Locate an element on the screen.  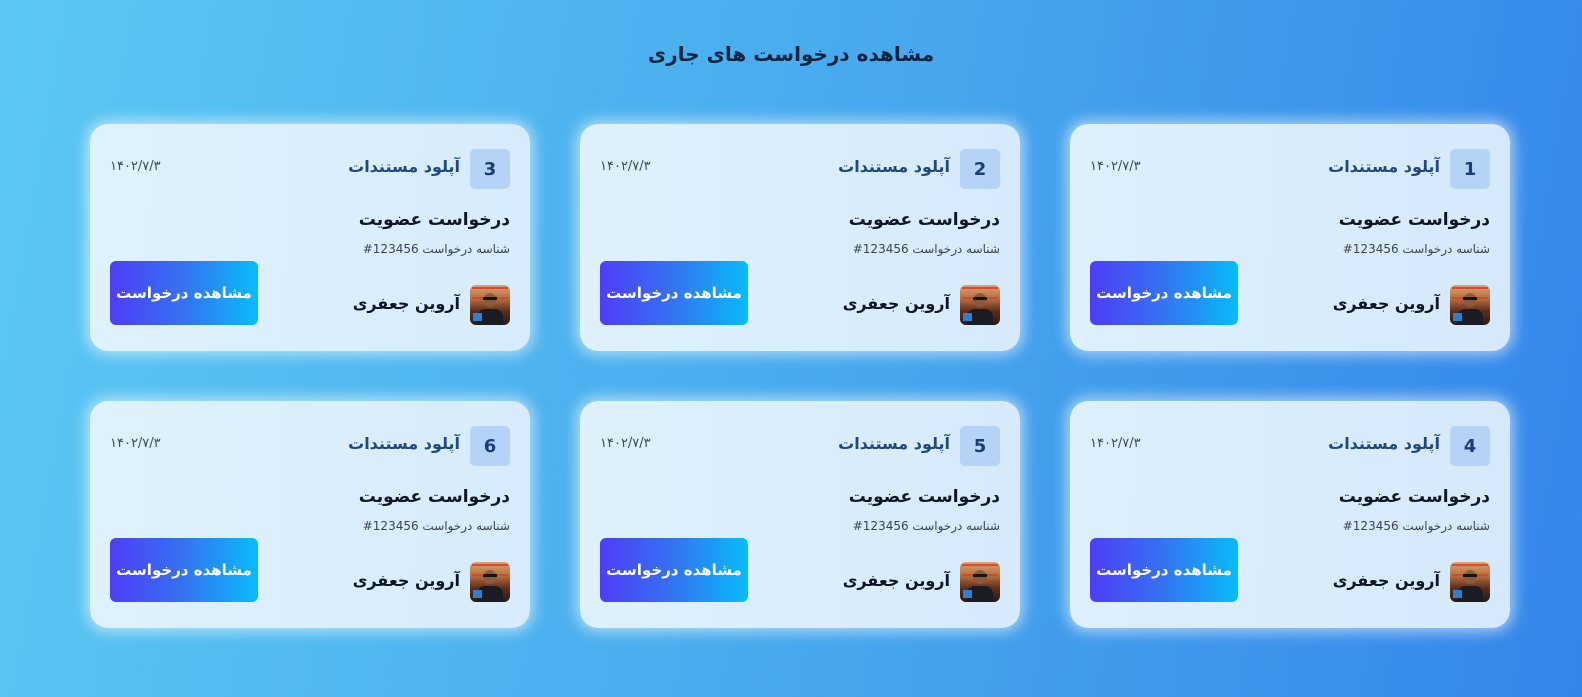
request-number-badge: 5 is located at coordinates (980, 446).